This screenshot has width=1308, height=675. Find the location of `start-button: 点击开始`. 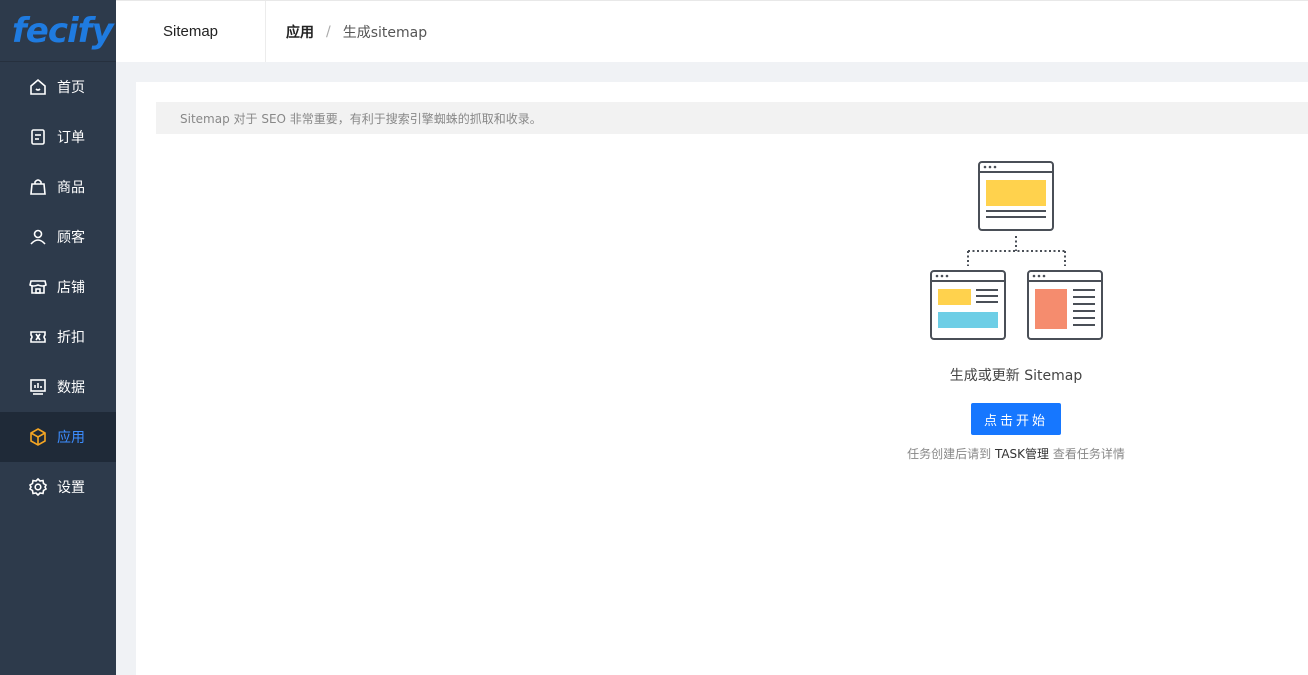

start-button: 点击开始 is located at coordinates (1016, 419).